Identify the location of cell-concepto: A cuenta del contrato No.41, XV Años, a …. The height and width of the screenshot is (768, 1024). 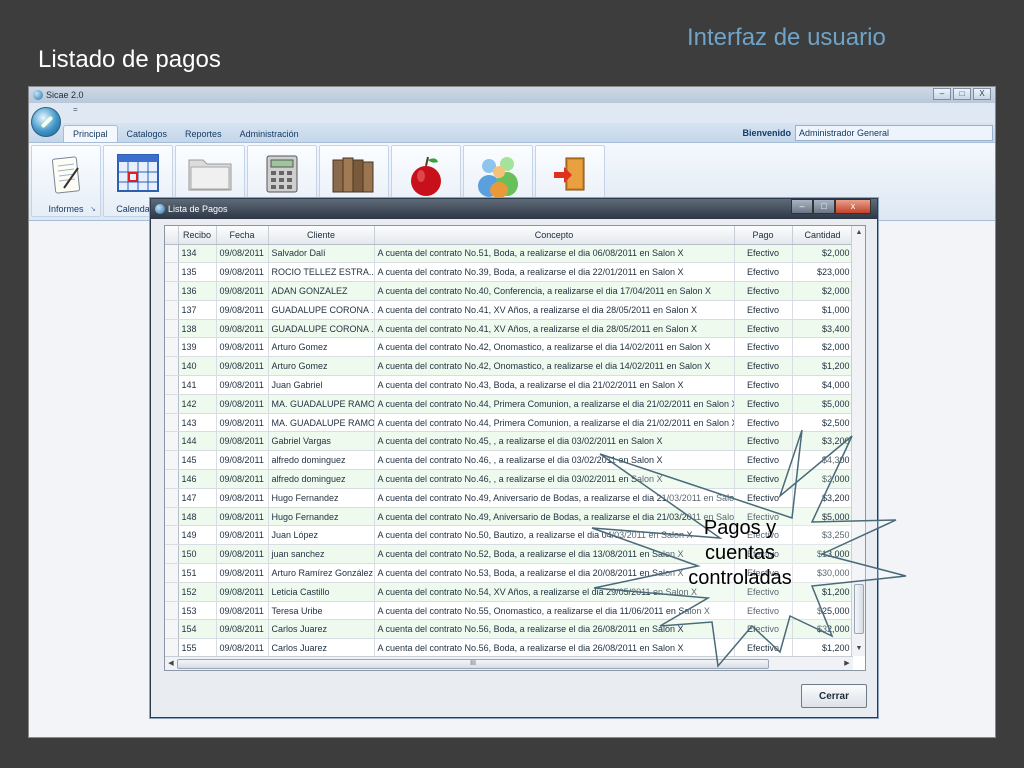
(554, 310).